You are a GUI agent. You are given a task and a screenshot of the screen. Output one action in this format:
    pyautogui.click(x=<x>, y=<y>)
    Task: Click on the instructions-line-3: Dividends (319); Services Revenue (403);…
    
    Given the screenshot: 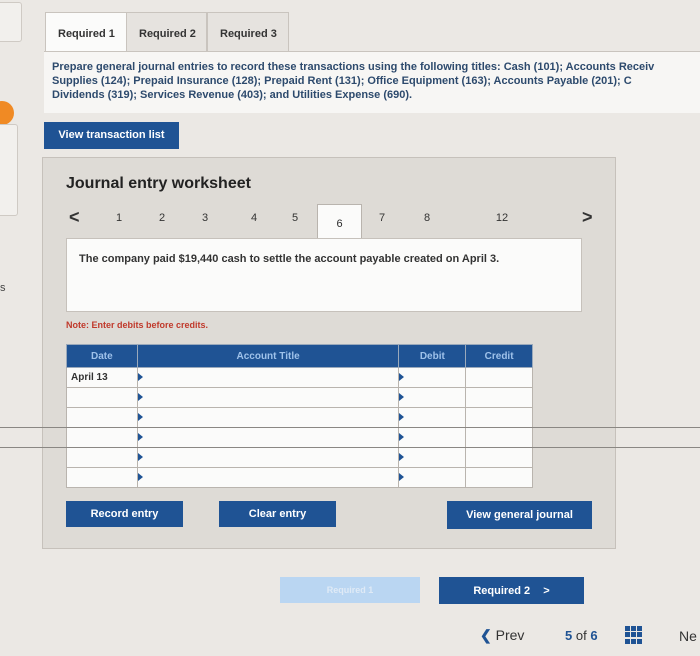 What is the action you would take?
    pyautogui.click(x=232, y=95)
    